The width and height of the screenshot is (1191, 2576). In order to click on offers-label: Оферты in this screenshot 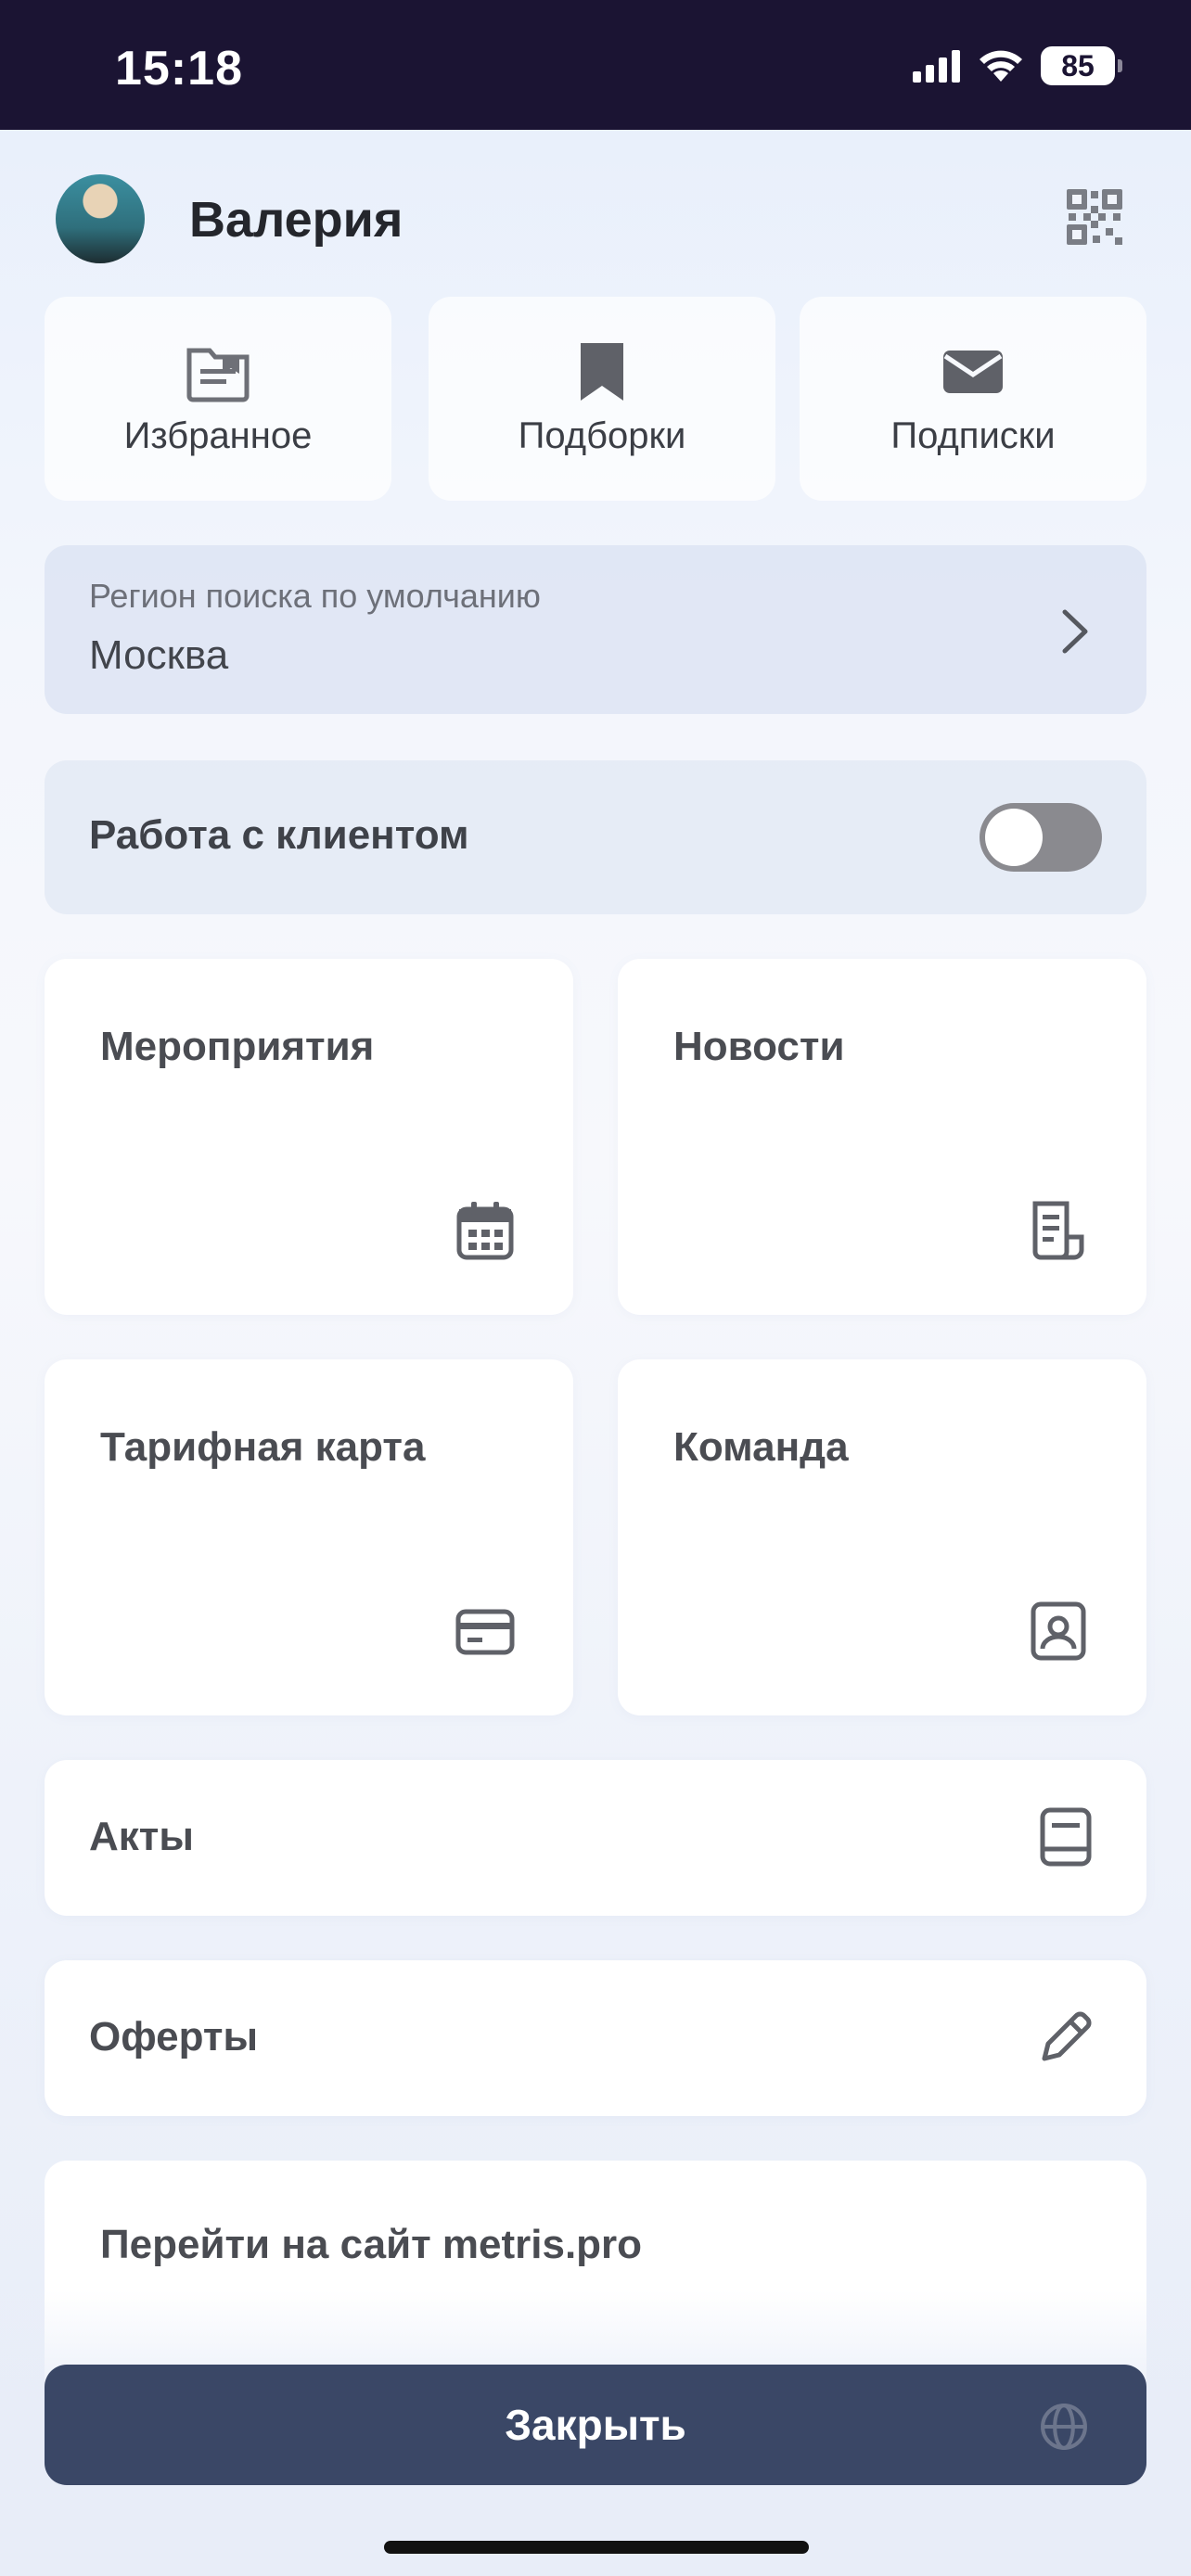, I will do `click(174, 2037)`.